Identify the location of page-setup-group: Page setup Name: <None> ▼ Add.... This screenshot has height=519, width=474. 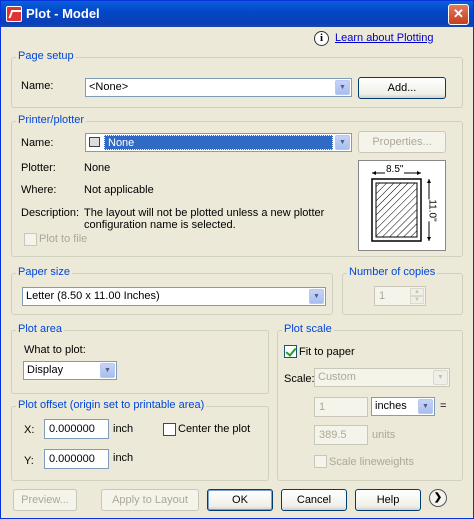
(237, 79).